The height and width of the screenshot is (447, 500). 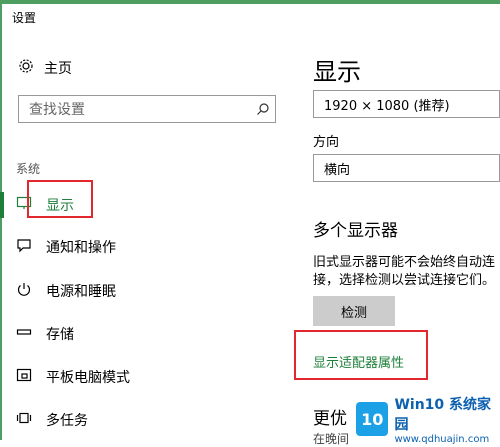 I want to click on win10-logo-icon: 10, so click(x=372, y=419).